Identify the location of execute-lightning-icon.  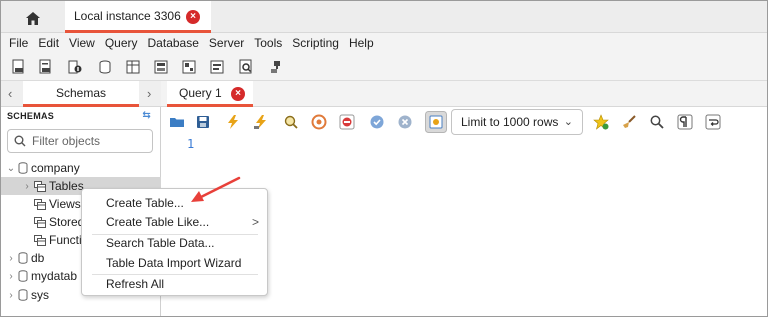
(233, 122).